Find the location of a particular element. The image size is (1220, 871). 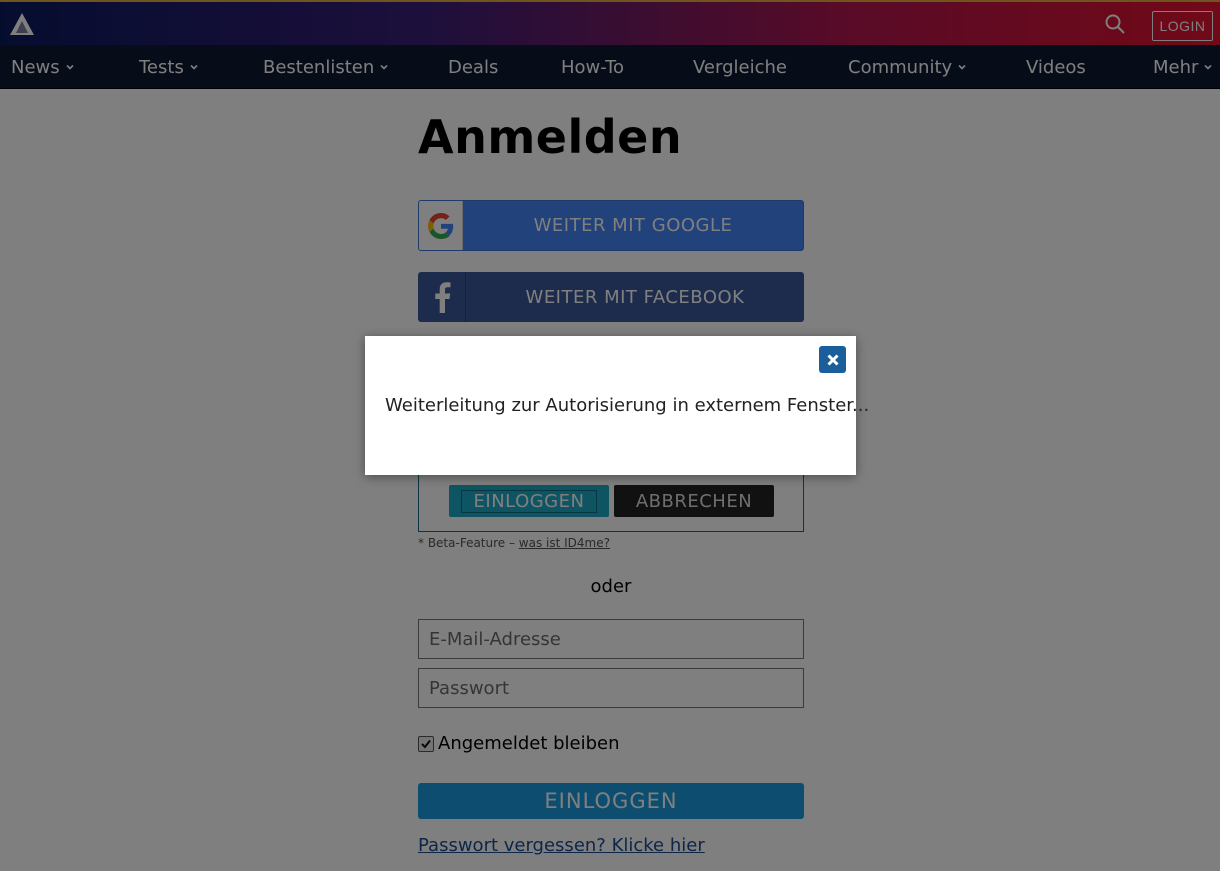

close-icon is located at coordinates (832, 359).